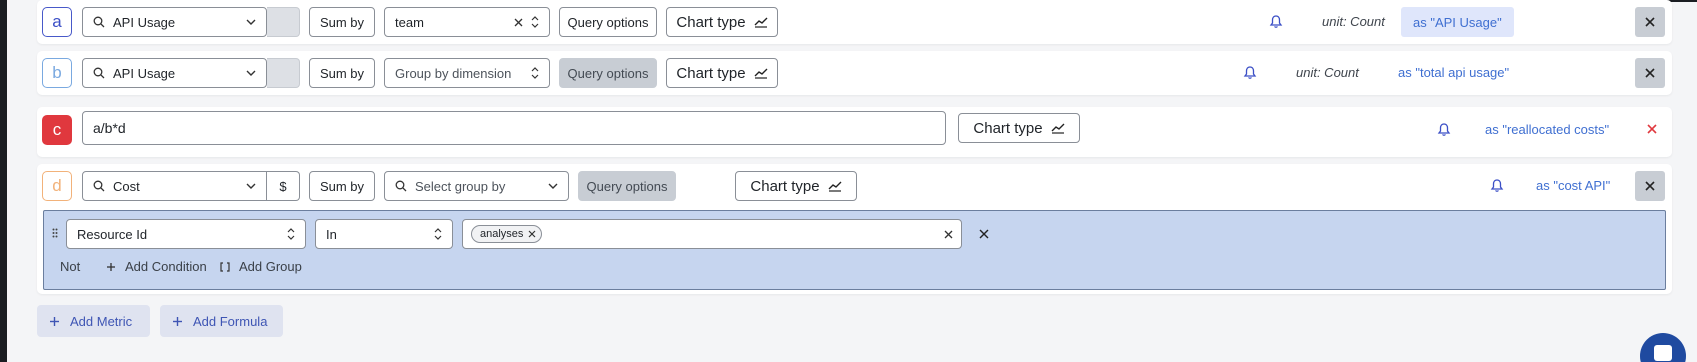  Describe the element at coordinates (502, 234) in the screenshot. I see `chip-label: analyses` at that location.